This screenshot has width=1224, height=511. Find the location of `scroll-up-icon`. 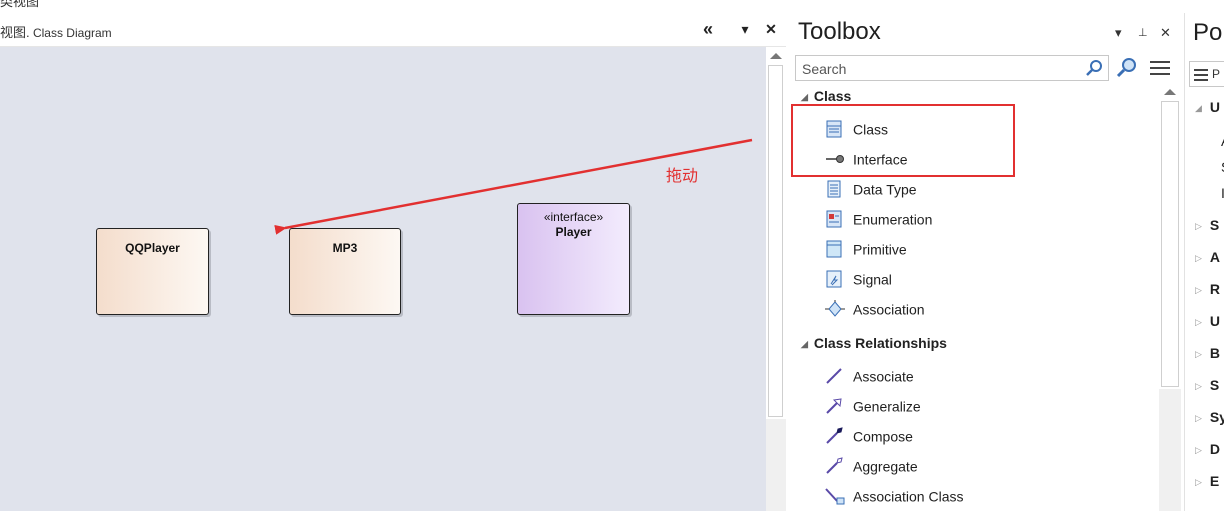

scroll-up-icon is located at coordinates (1170, 92).